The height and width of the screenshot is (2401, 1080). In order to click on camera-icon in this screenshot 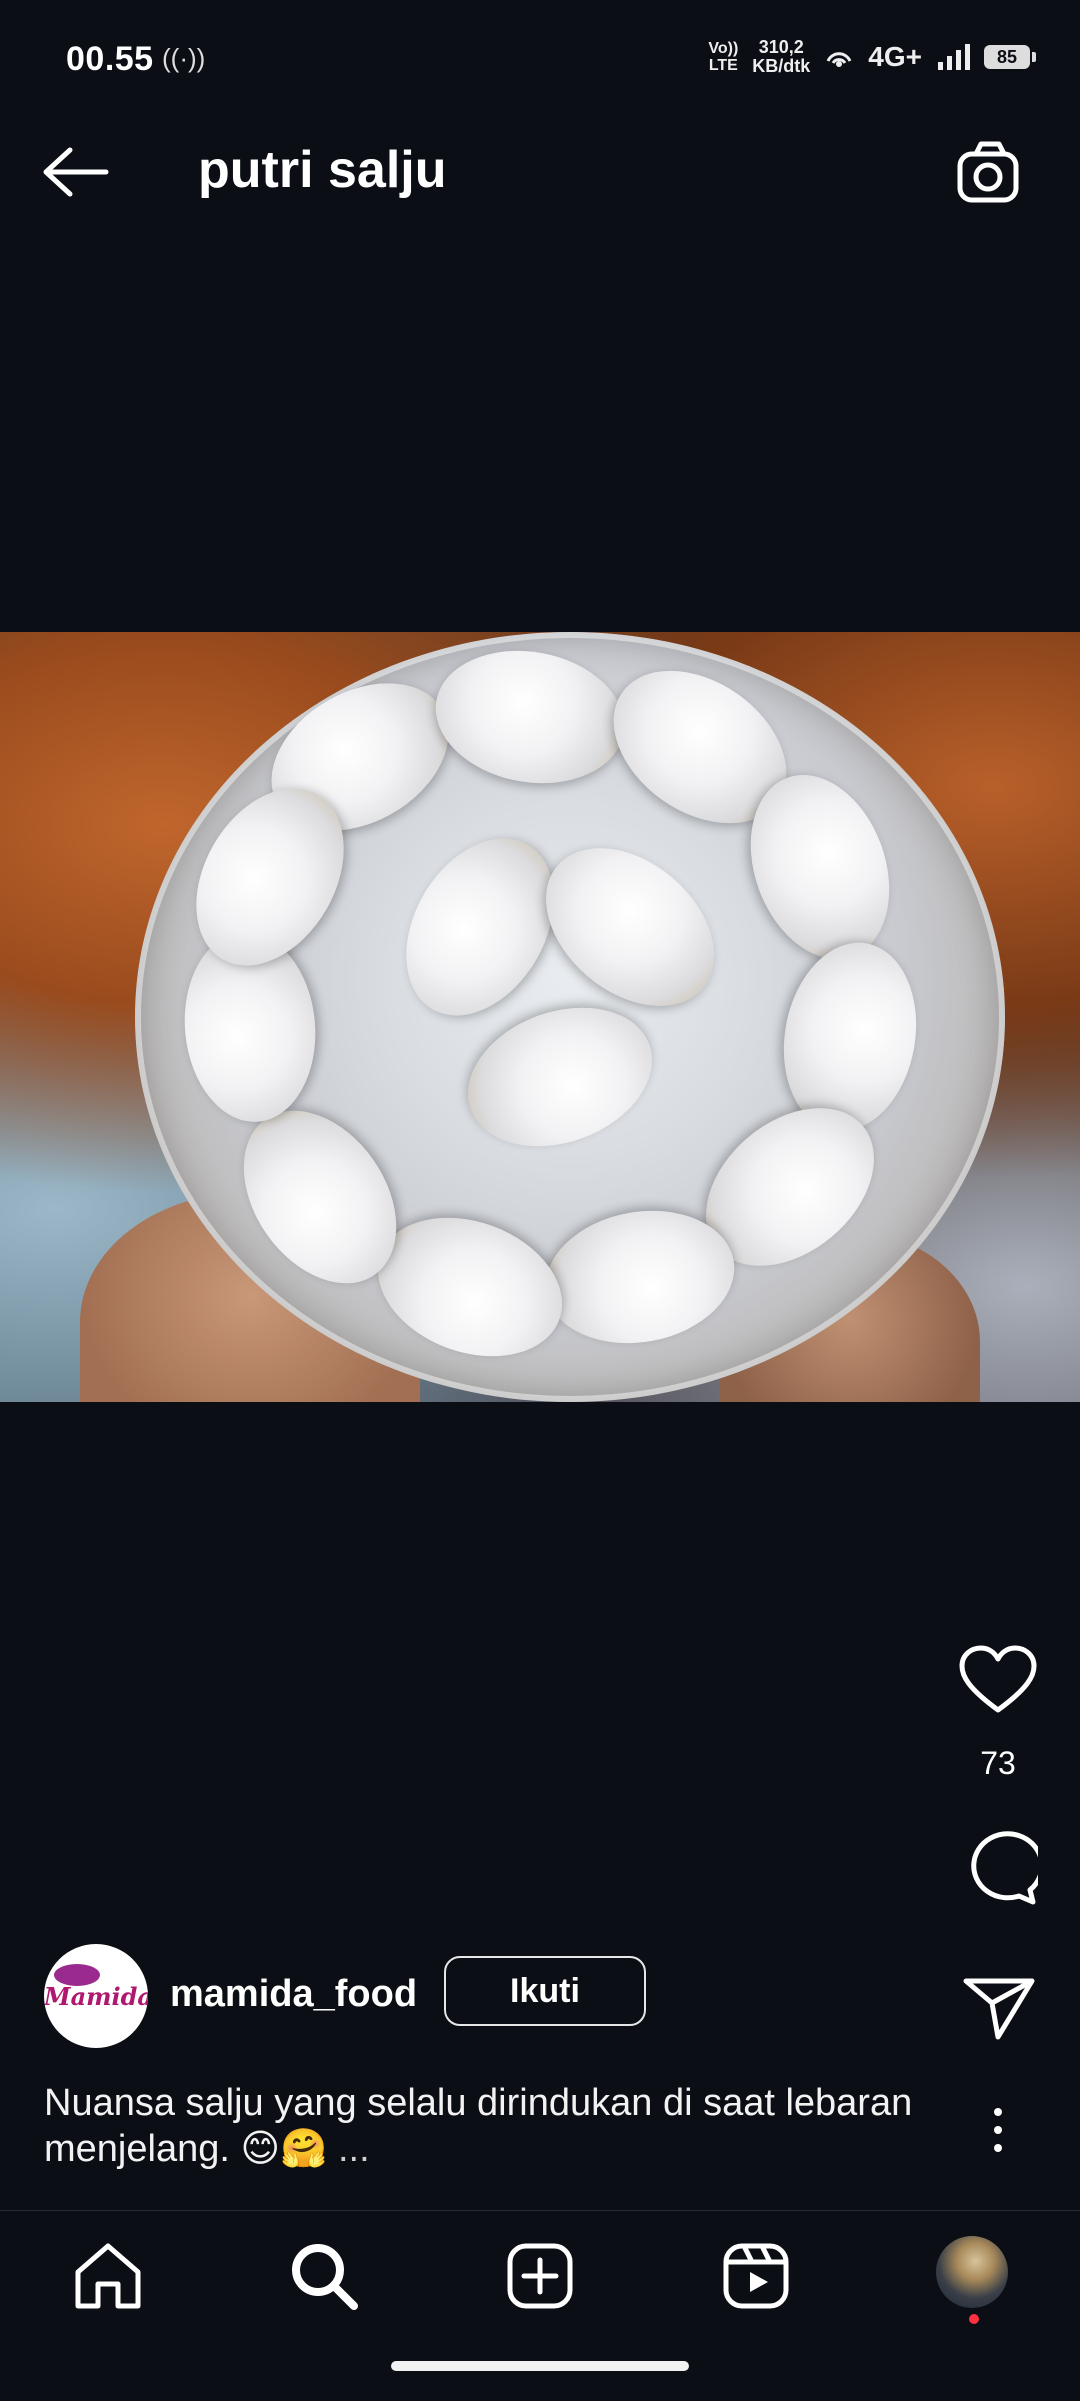, I will do `click(988, 172)`.